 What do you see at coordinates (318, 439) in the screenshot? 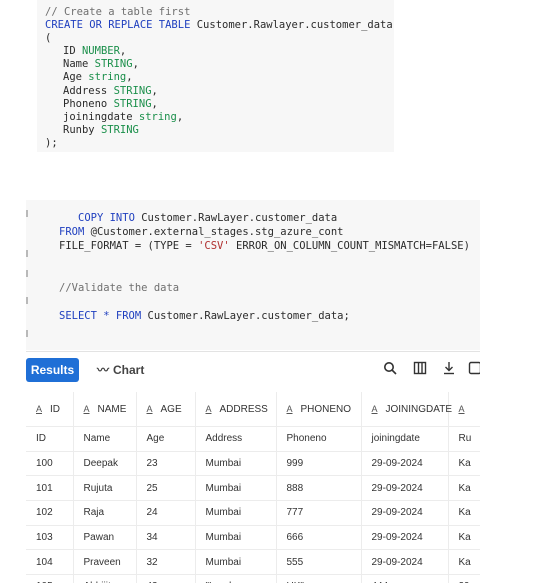
I see `table-cell: Phoneno` at bounding box center [318, 439].